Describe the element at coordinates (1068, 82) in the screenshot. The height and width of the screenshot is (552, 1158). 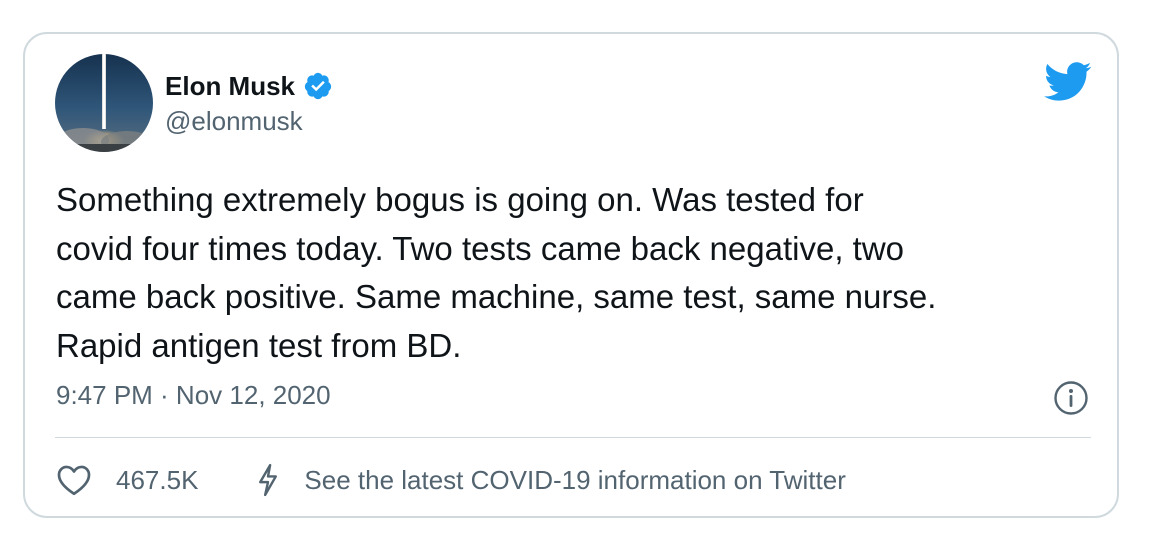
I see `twitter-bird-icon` at that location.